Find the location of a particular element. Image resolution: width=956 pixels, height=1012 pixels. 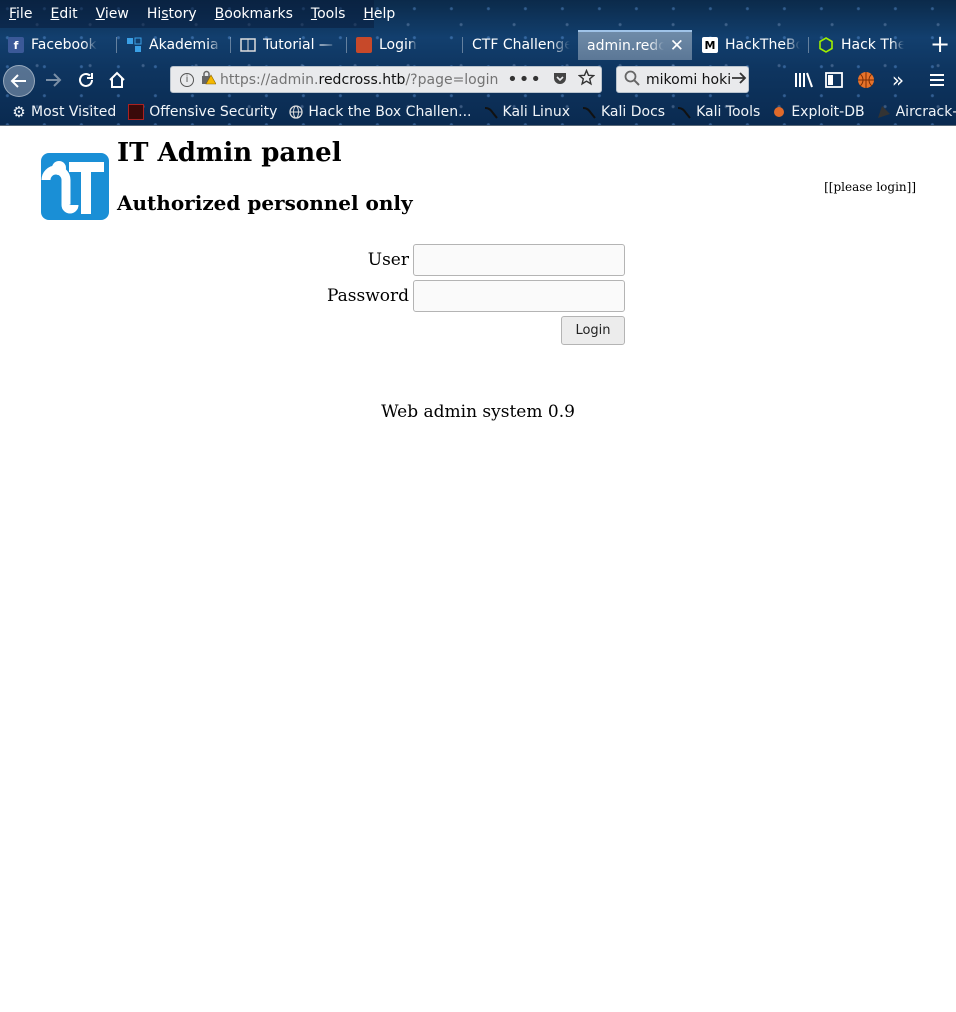

bookmark-label: Kali Linux is located at coordinates (536, 112).